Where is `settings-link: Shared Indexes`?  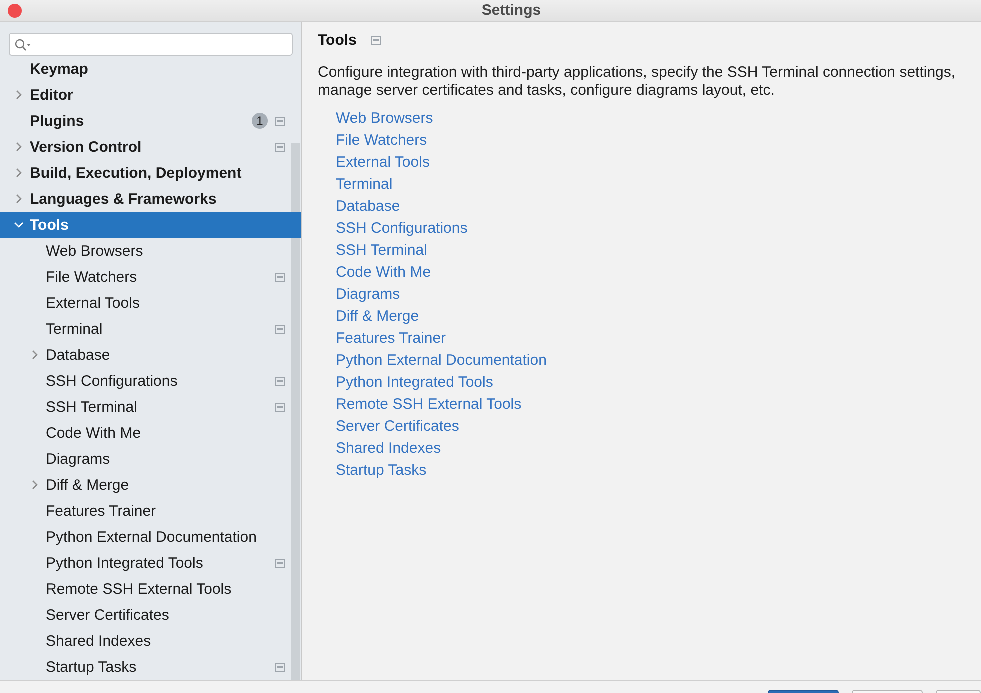
settings-link: Shared Indexes is located at coordinates (389, 449).